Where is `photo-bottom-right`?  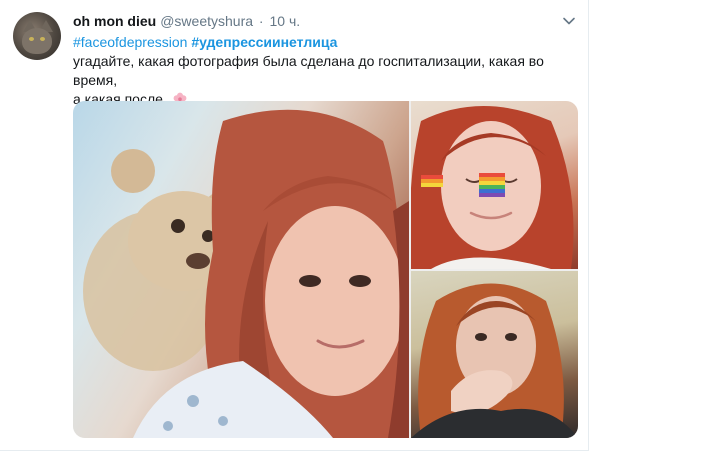 photo-bottom-right is located at coordinates (494, 354).